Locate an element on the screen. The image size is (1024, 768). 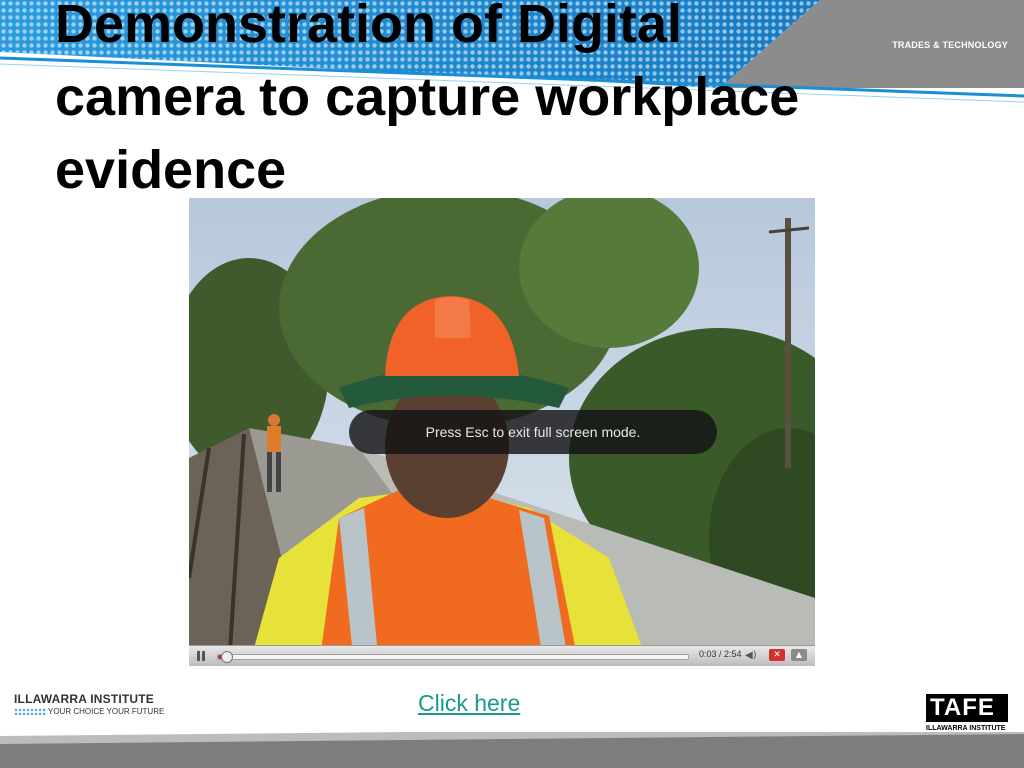
dots-icon is located at coordinates (30, 712).